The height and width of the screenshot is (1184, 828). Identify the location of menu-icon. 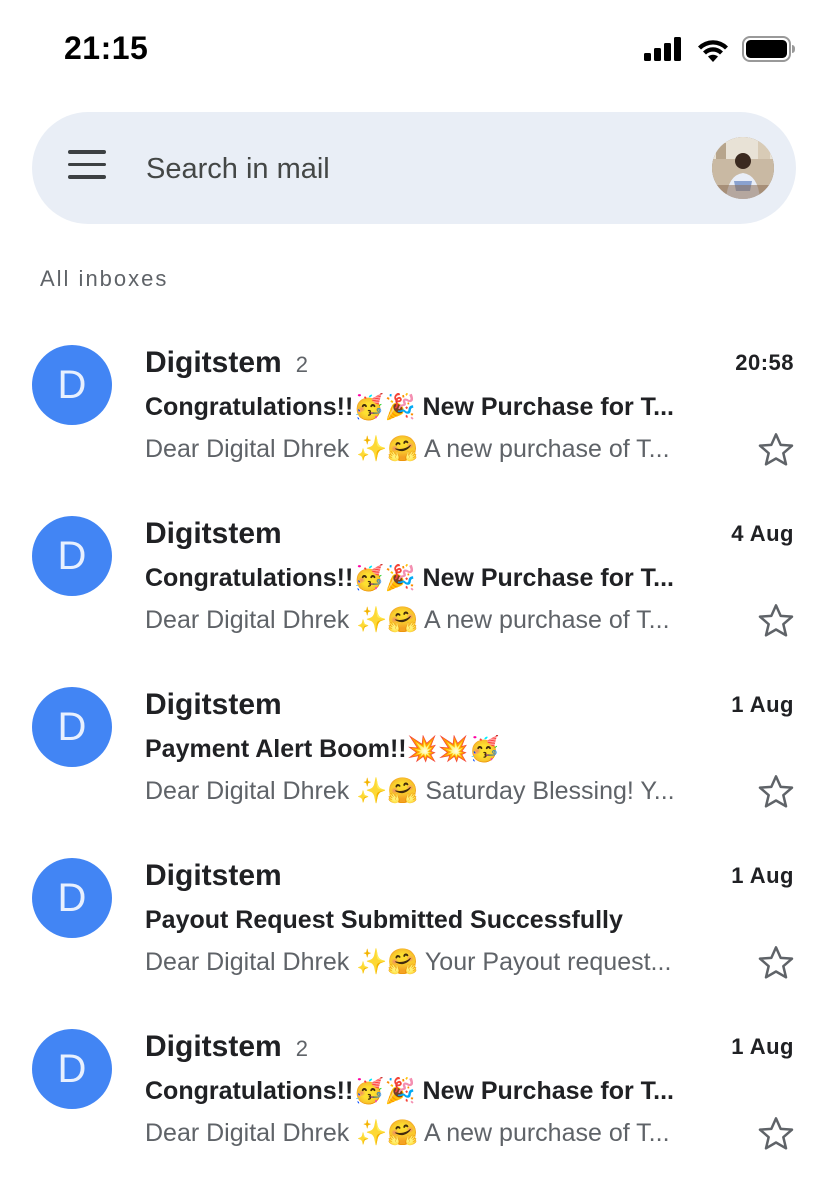
(88, 168).